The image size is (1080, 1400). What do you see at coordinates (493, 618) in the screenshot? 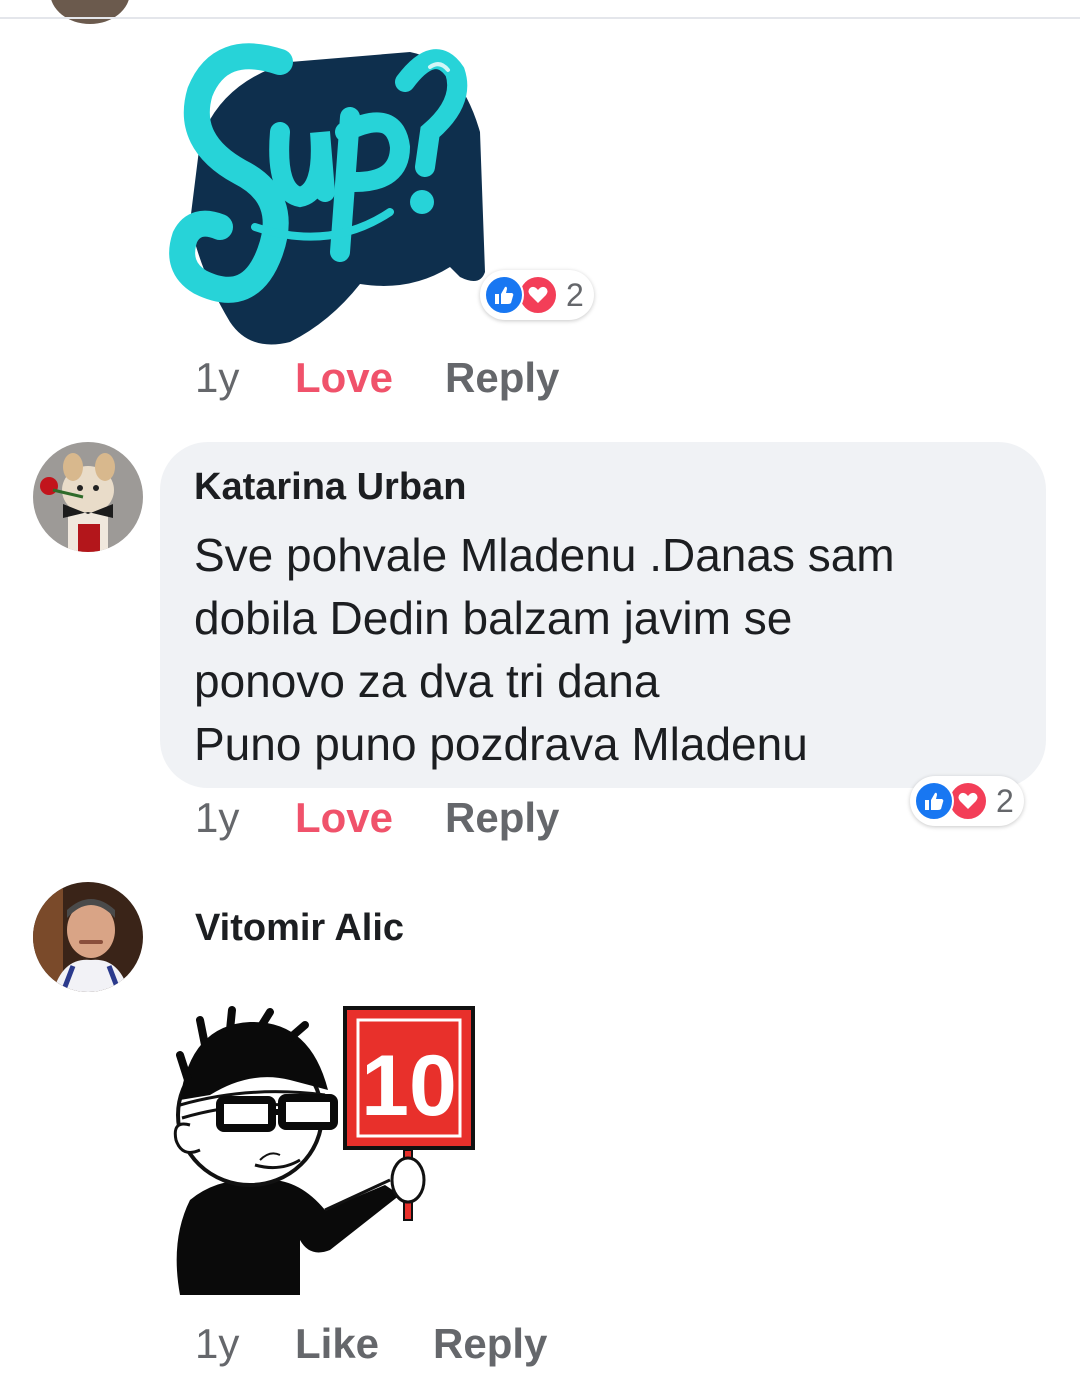
I see `comment-line: dobila Dedin balzam javim se` at bounding box center [493, 618].